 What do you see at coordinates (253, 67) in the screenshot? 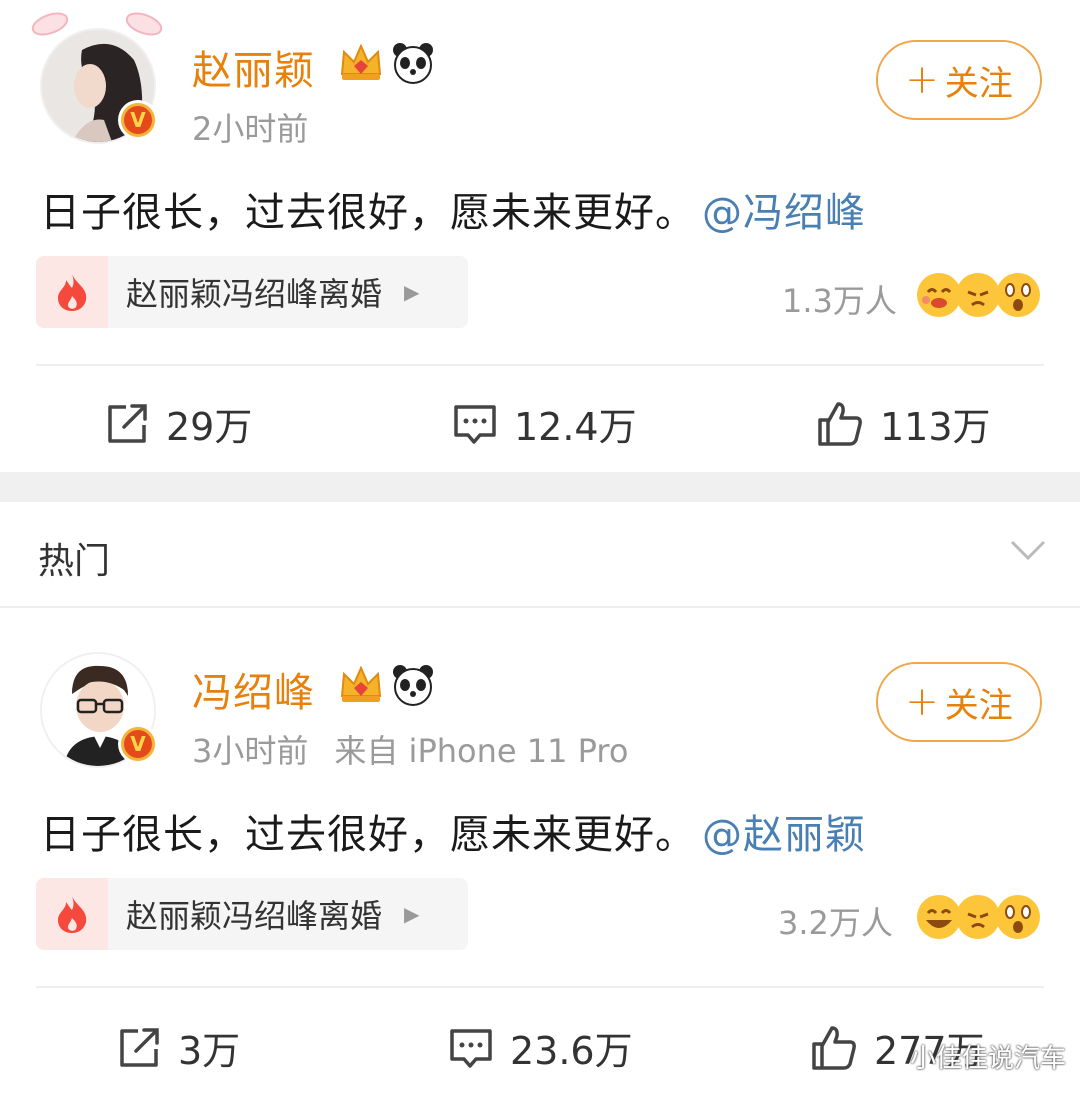
I see `author-name: 赵丽颖` at bounding box center [253, 67].